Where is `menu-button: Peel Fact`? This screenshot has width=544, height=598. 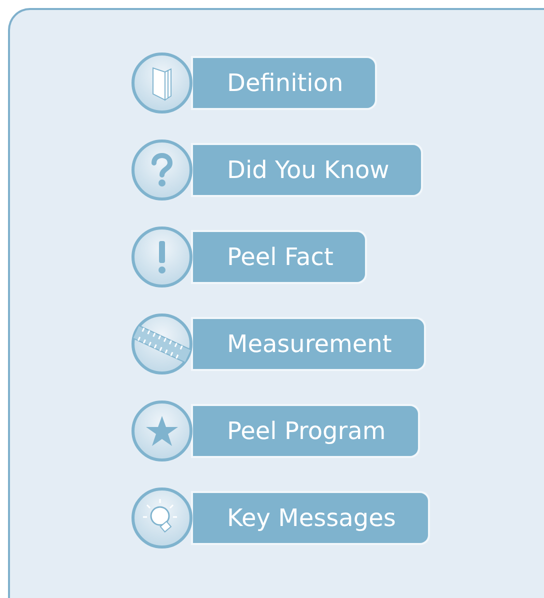 menu-button: Peel Fact is located at coordinates (279, 257).